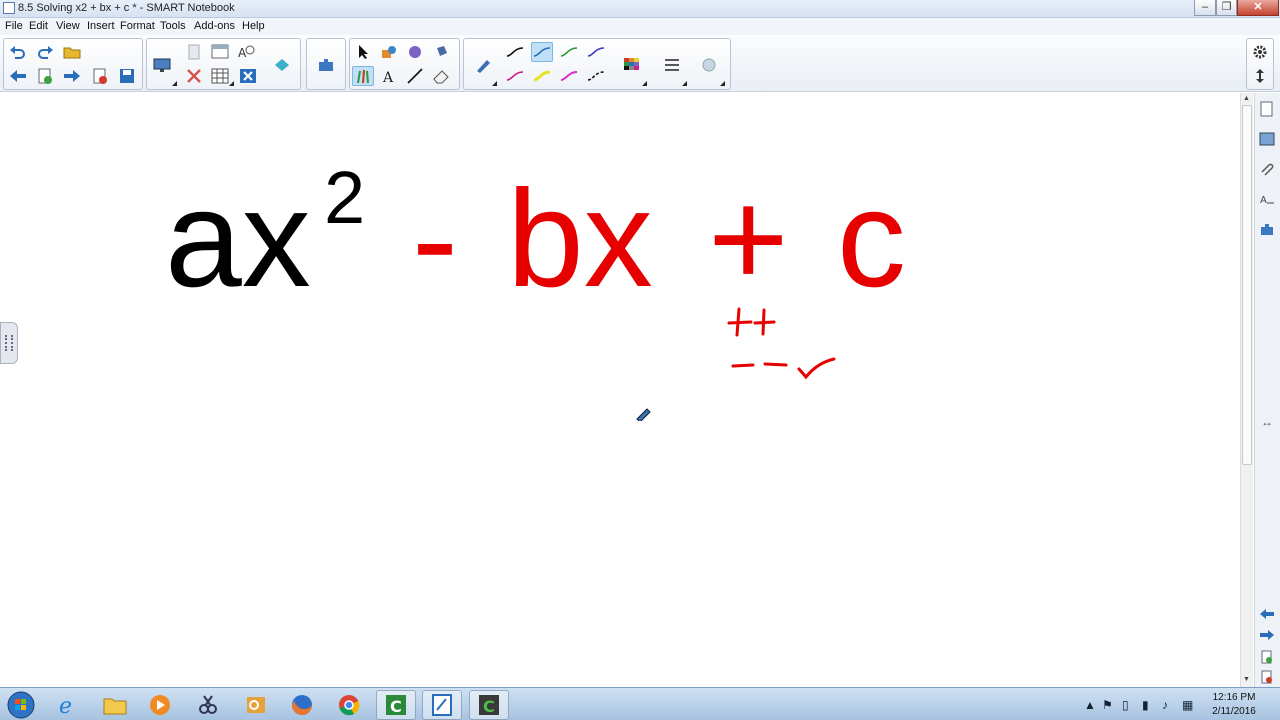 The height and width of the screenshot is (720, 1280). Describe the element at coordinates (596, 76) in the screenshot. I see `pen-style-dashed-icon` at that location.